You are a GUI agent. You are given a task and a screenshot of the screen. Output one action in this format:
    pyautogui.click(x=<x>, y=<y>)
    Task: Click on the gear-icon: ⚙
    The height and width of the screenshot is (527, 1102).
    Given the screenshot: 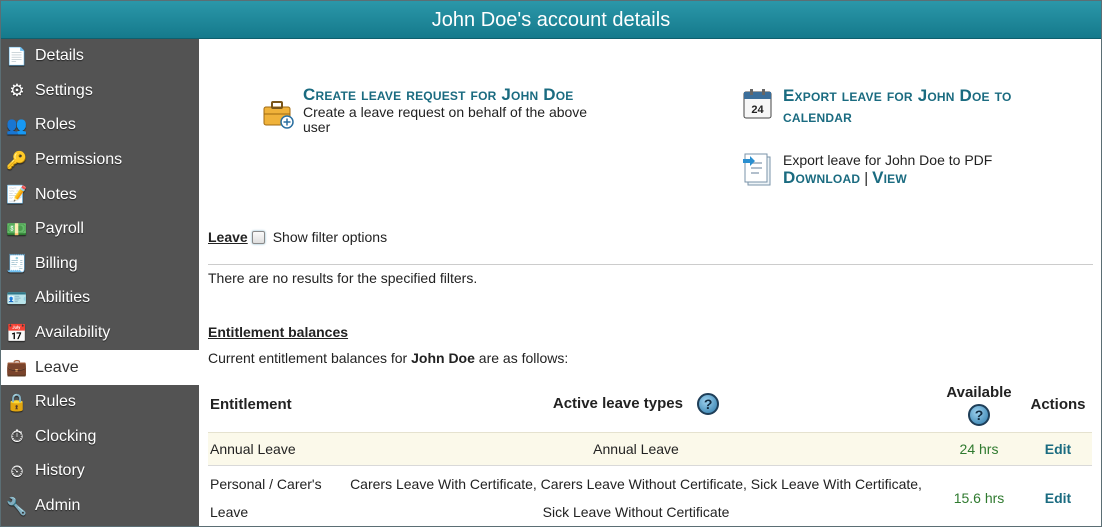 What is the action you would take?
    pyautogui.click(x=17, y=91)
    